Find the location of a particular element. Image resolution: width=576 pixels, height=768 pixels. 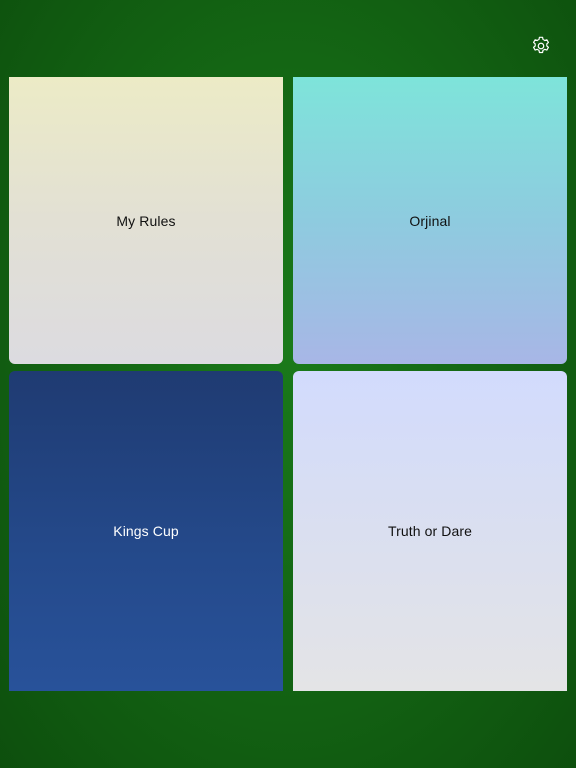

gear-icon is located at coordinates (541, 46).